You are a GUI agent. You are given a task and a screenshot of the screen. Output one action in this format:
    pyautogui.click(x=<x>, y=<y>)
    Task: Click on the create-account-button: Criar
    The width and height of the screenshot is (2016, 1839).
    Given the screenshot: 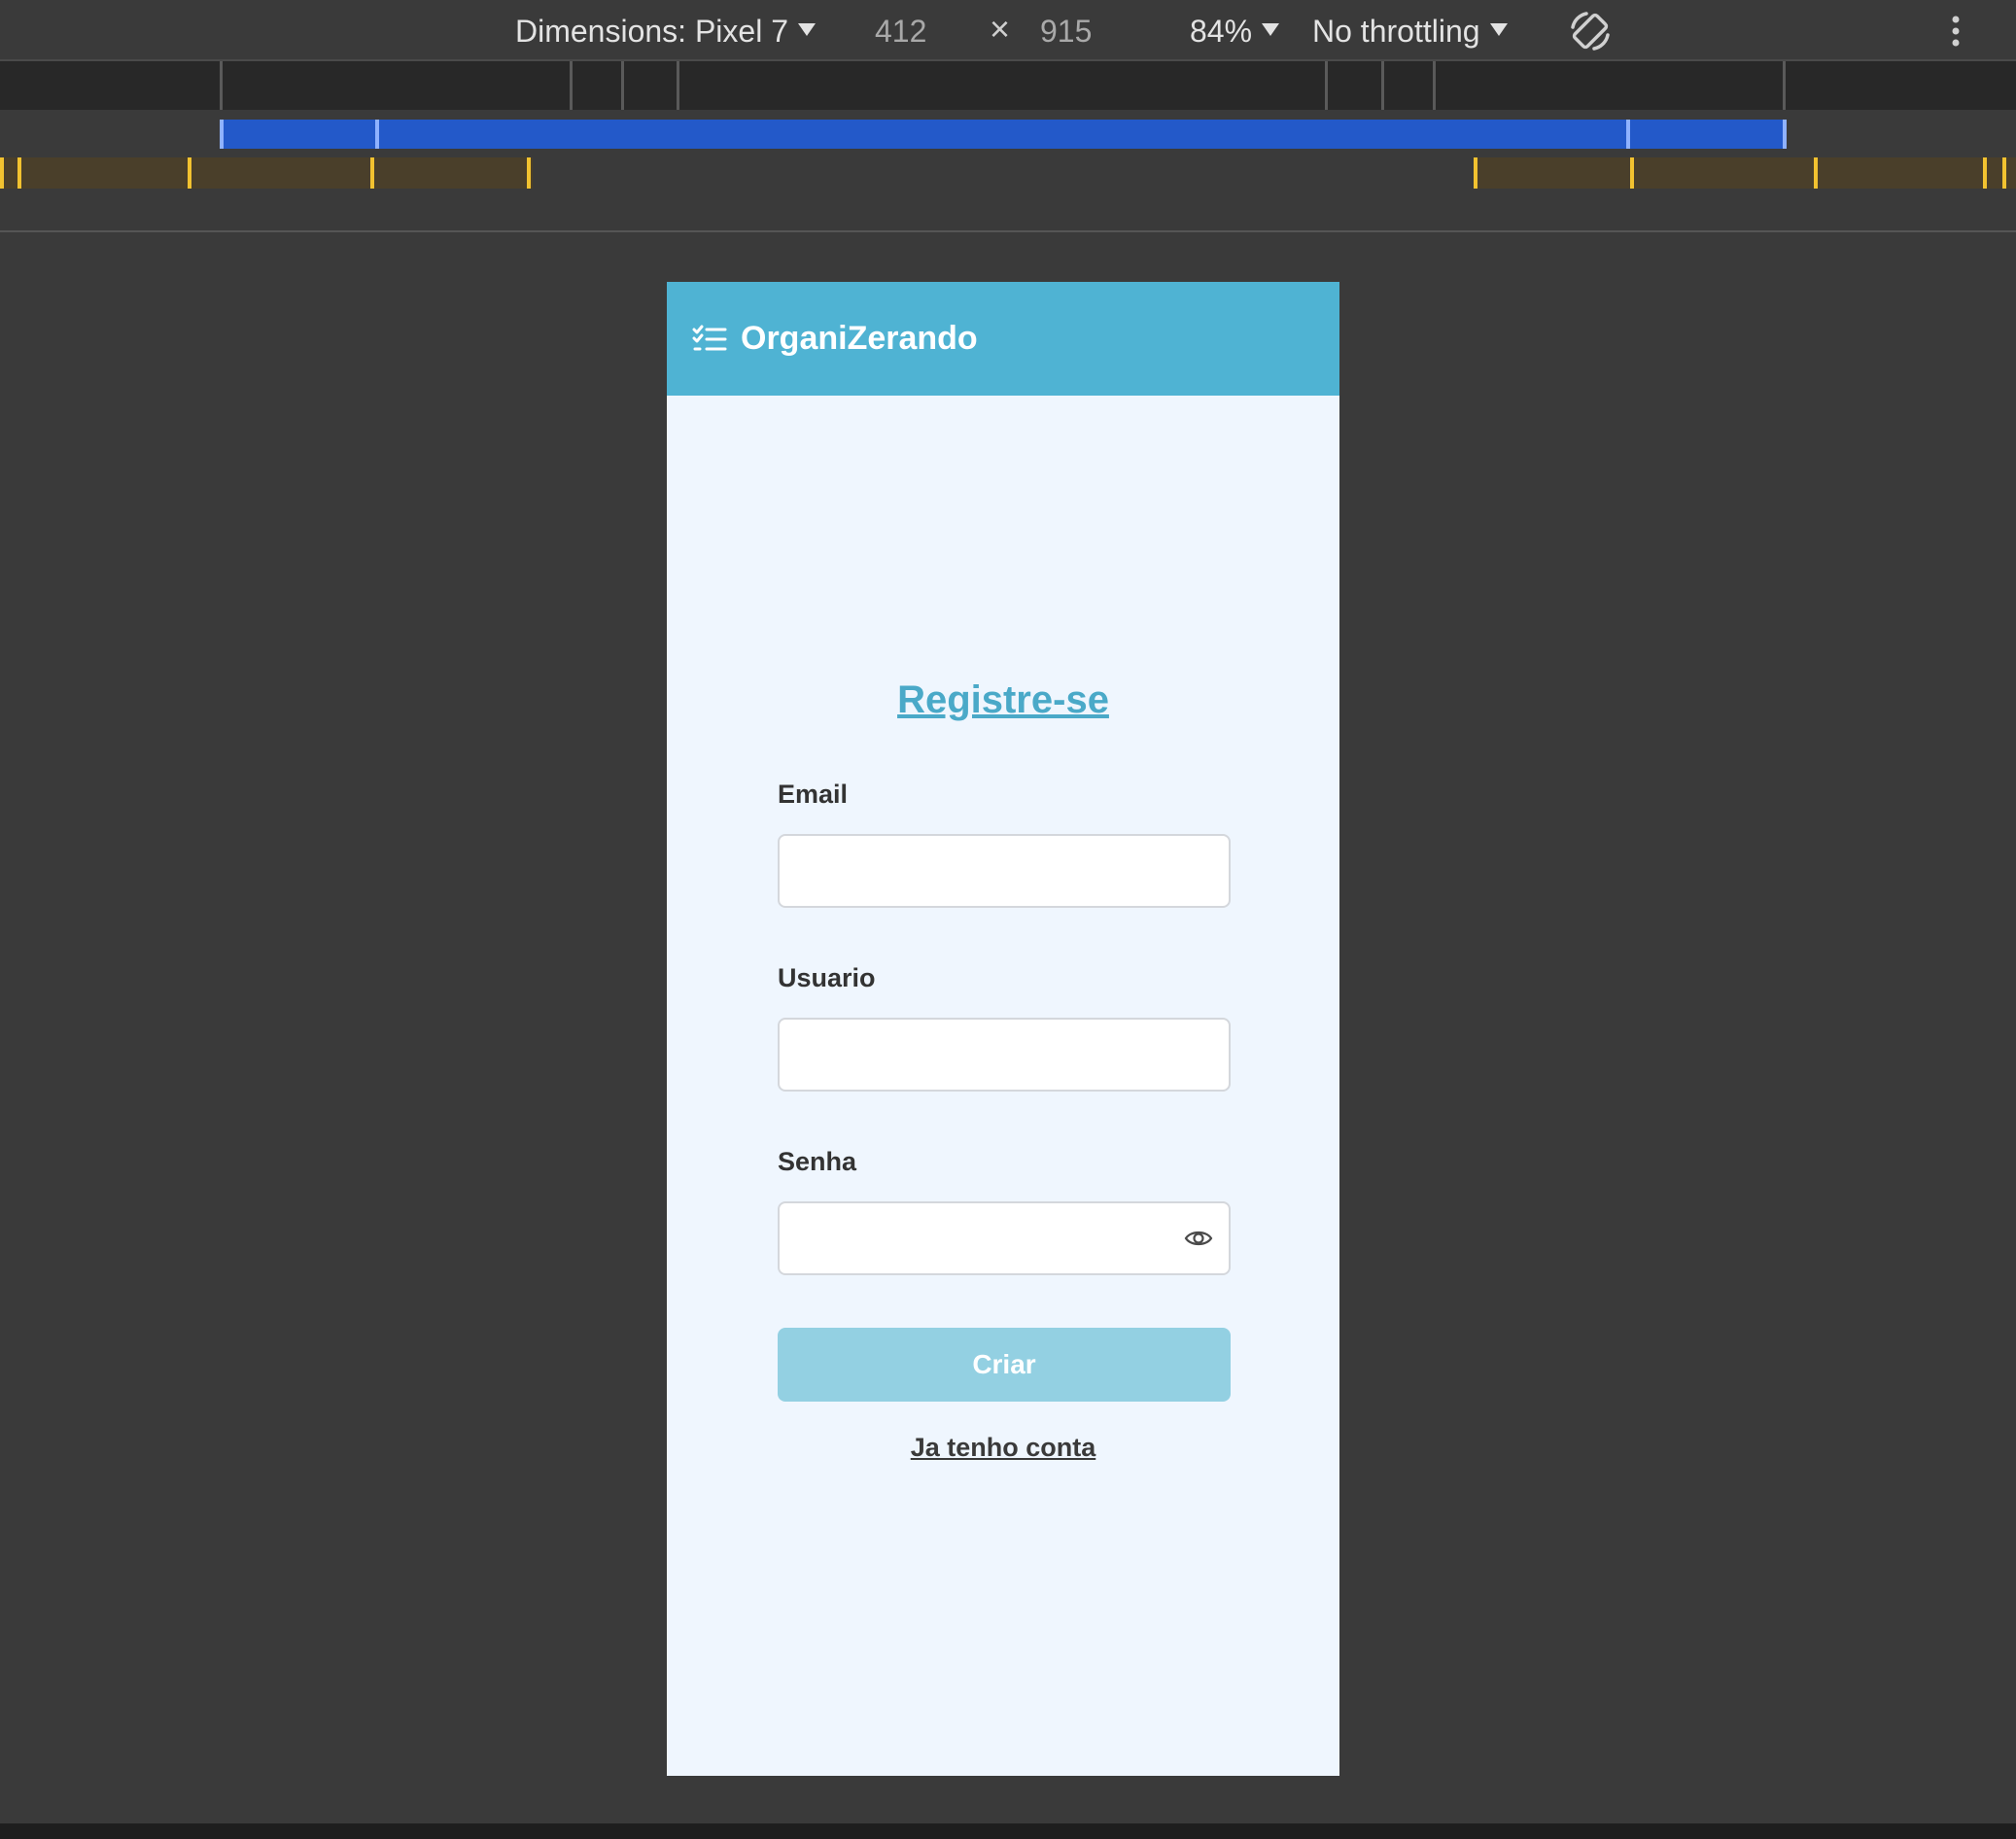 What is the action you would take?
    pyautogui.click(x=1004, y=1365)
    